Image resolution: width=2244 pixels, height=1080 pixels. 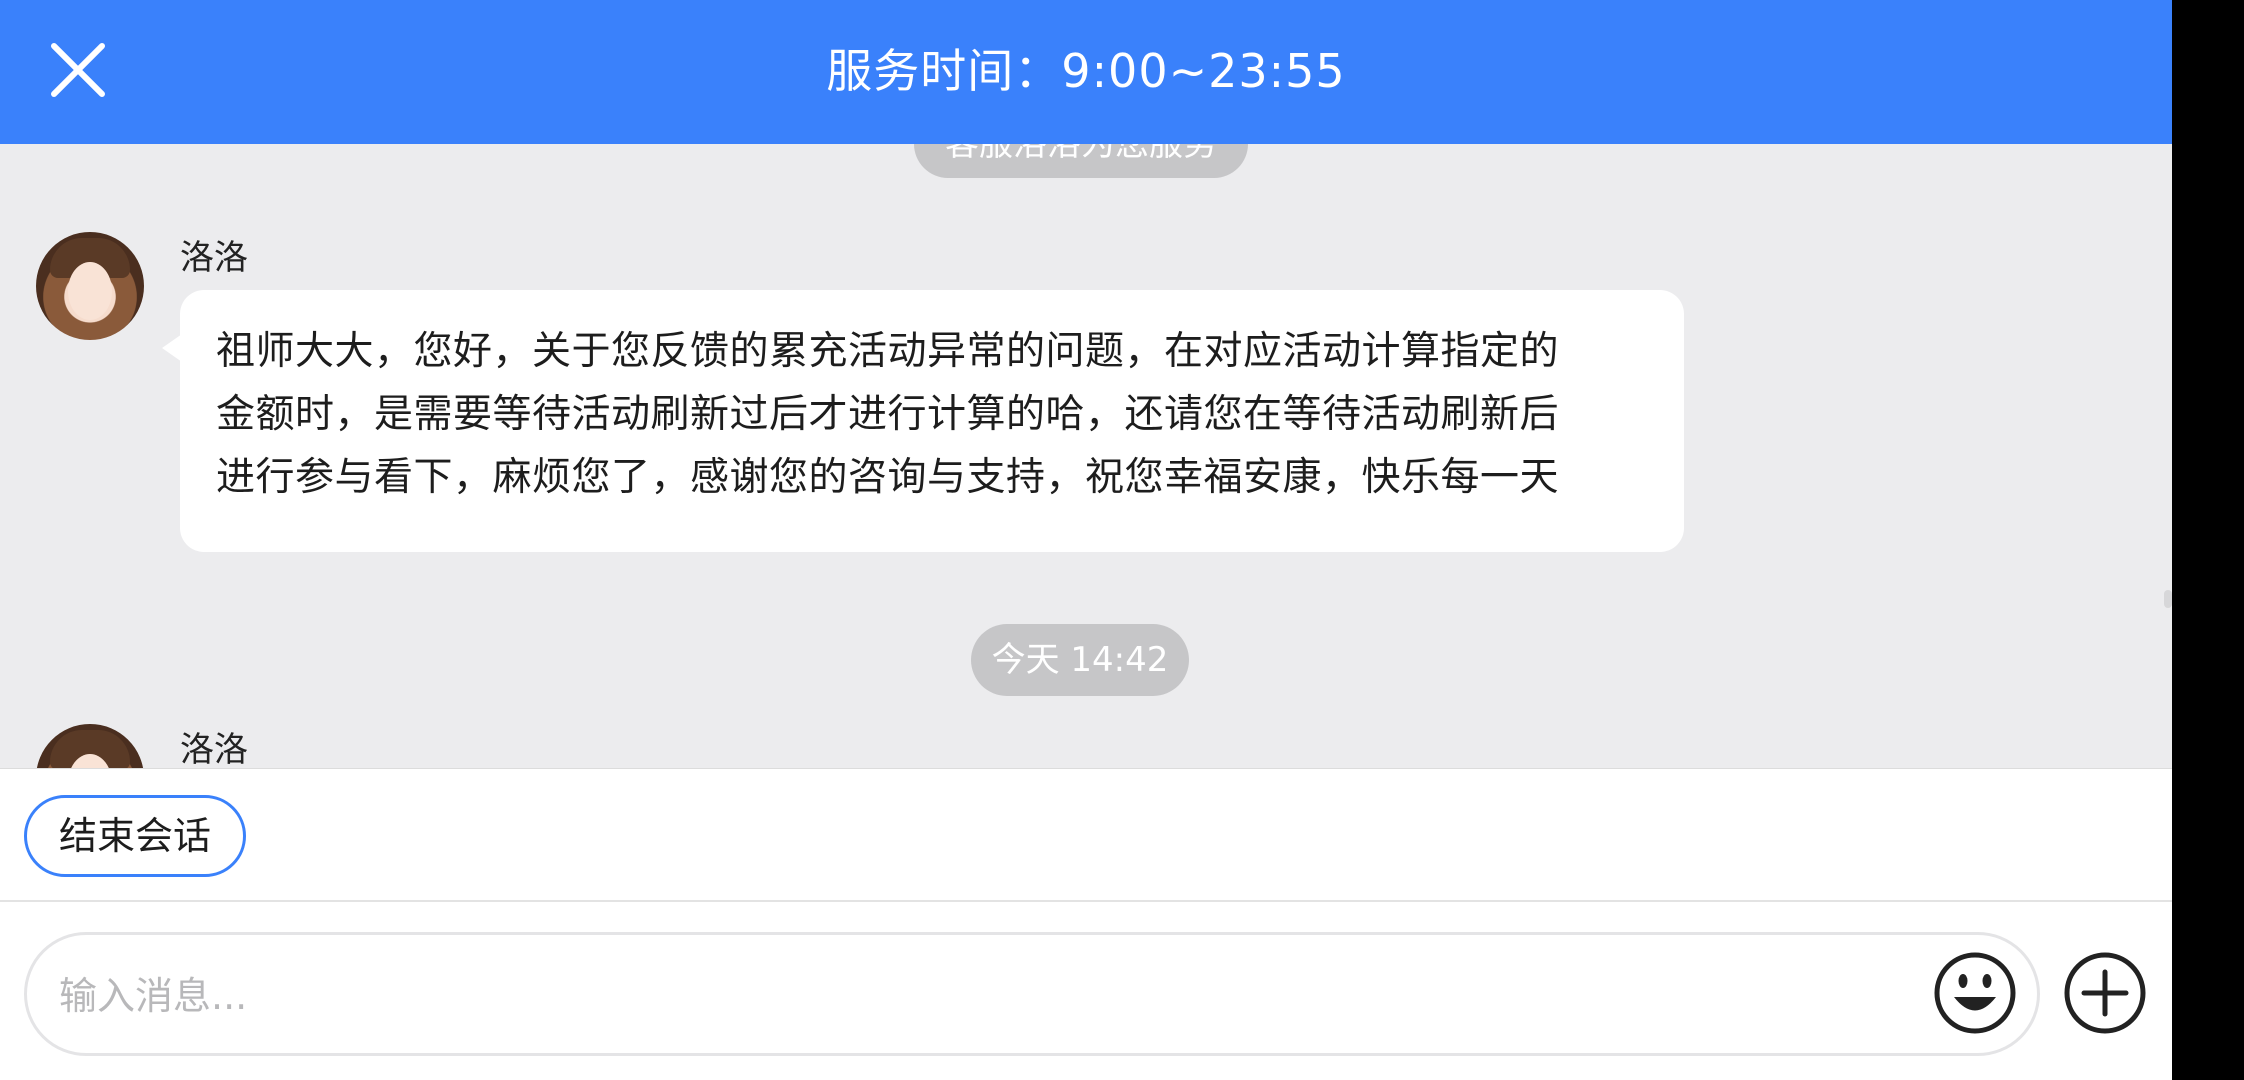 What do you see at coordinates (979, 996) in the screenshot?
I see `message-input` at bounding box center [979, 996].